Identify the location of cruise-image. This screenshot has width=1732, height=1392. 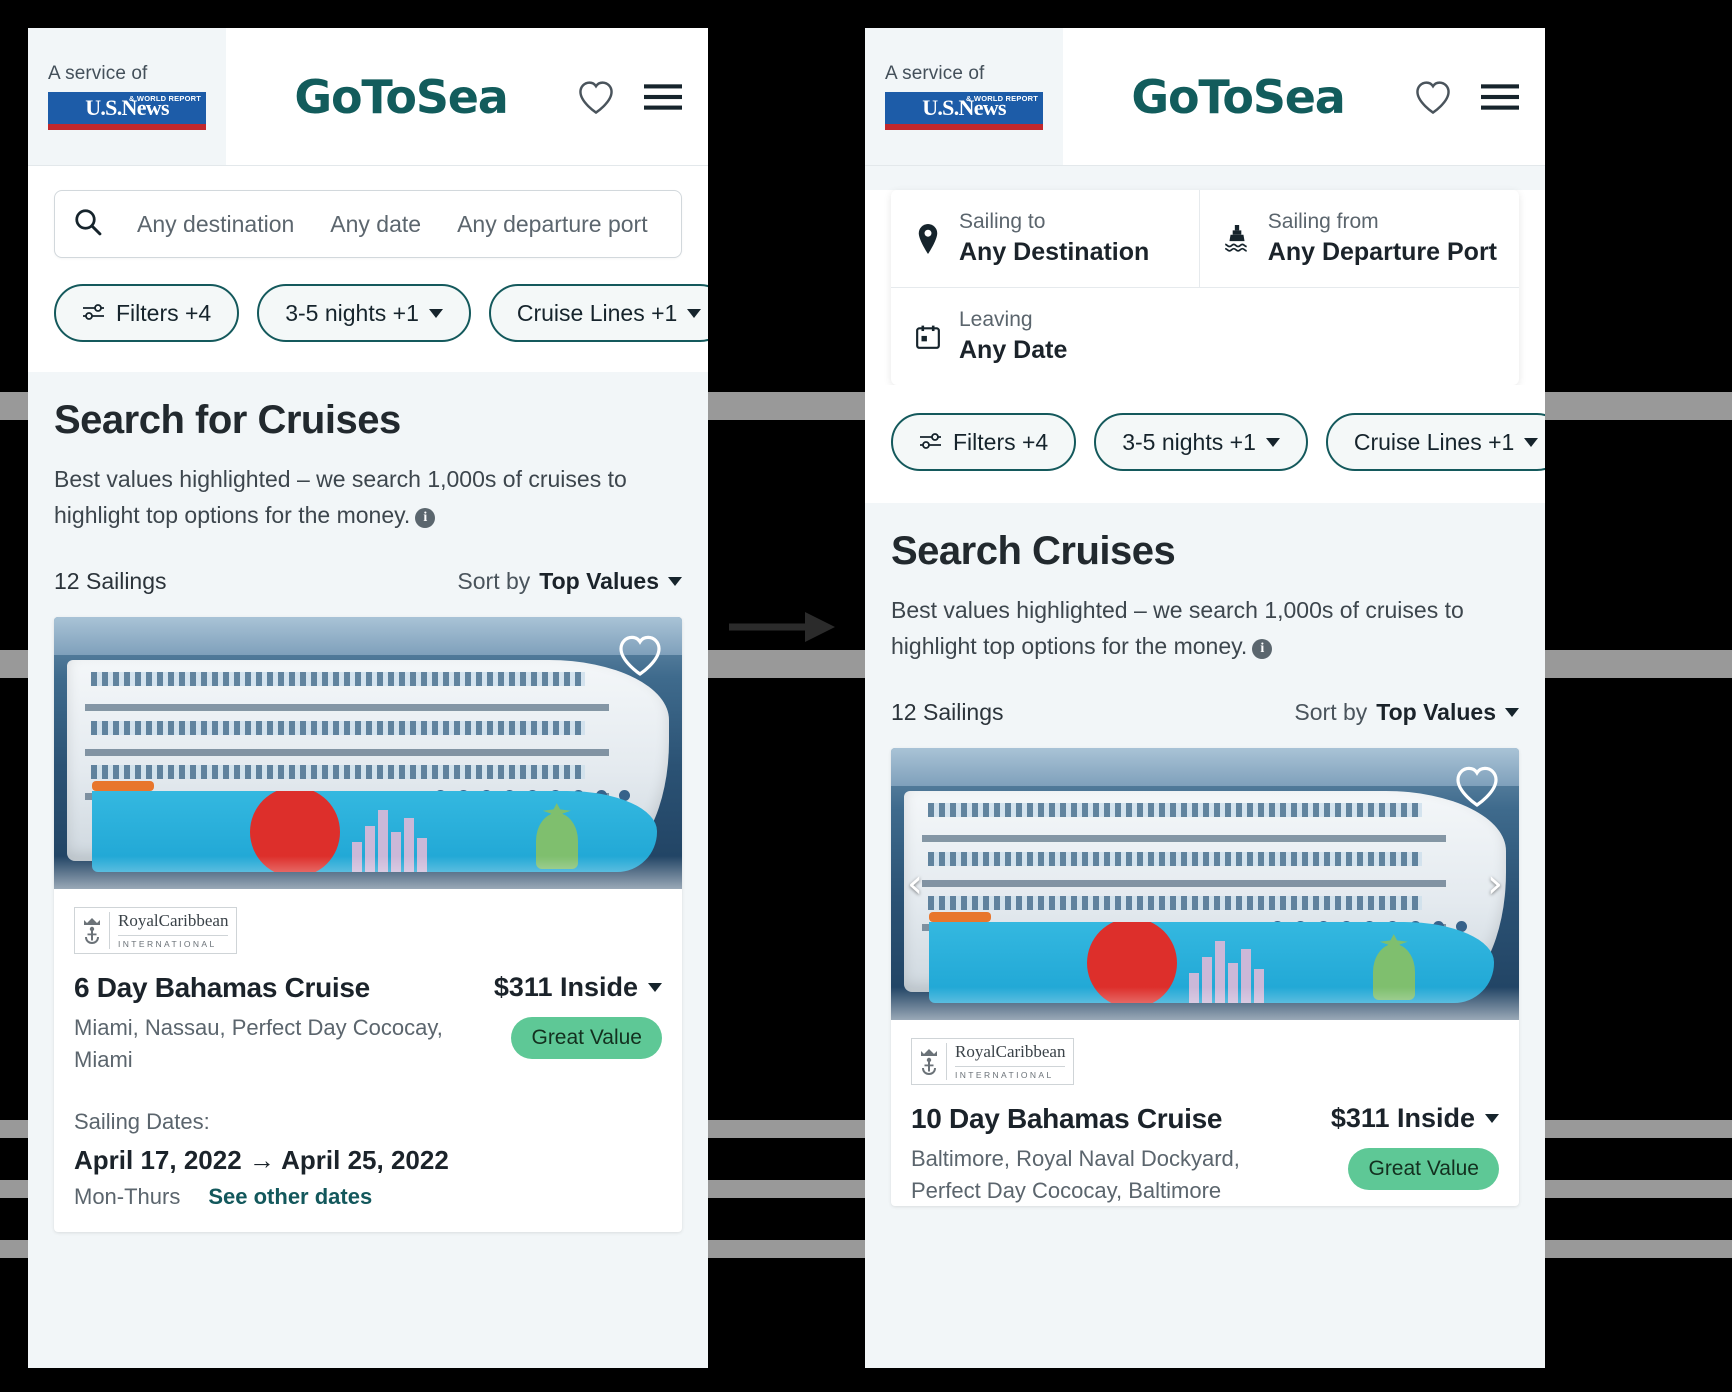
(368, 752).